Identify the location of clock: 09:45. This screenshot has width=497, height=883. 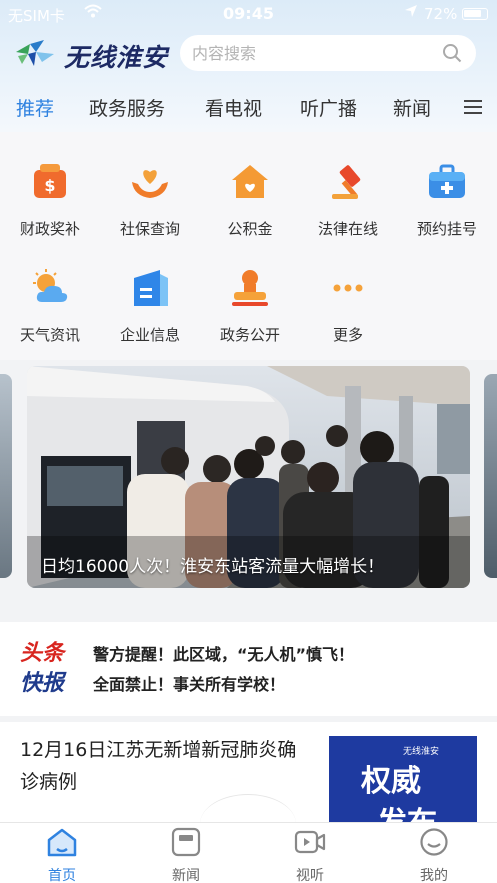
(248, 13).